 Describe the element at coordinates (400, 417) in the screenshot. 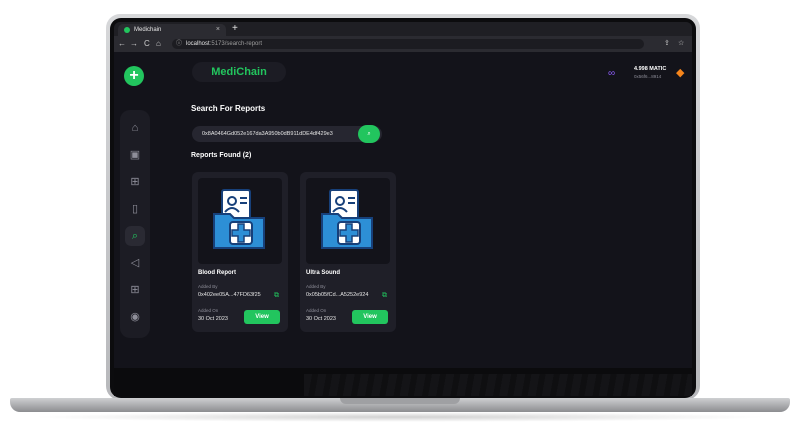

I see `laptop-shadow` at that location.